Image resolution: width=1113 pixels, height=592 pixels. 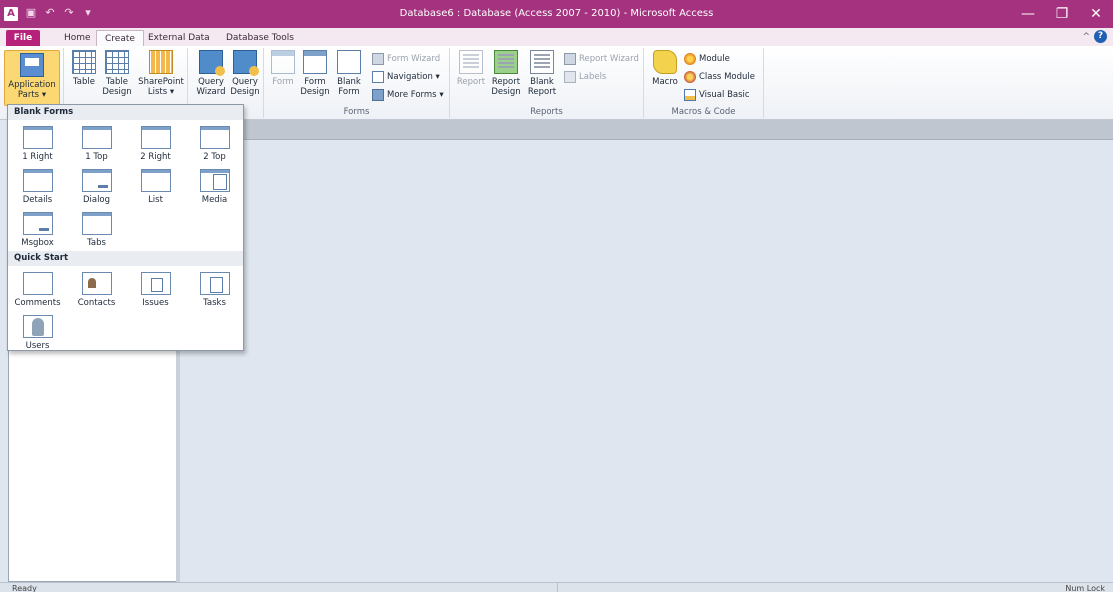 I want to click on help-area: ^ ?, so click(x=1094, y=36).